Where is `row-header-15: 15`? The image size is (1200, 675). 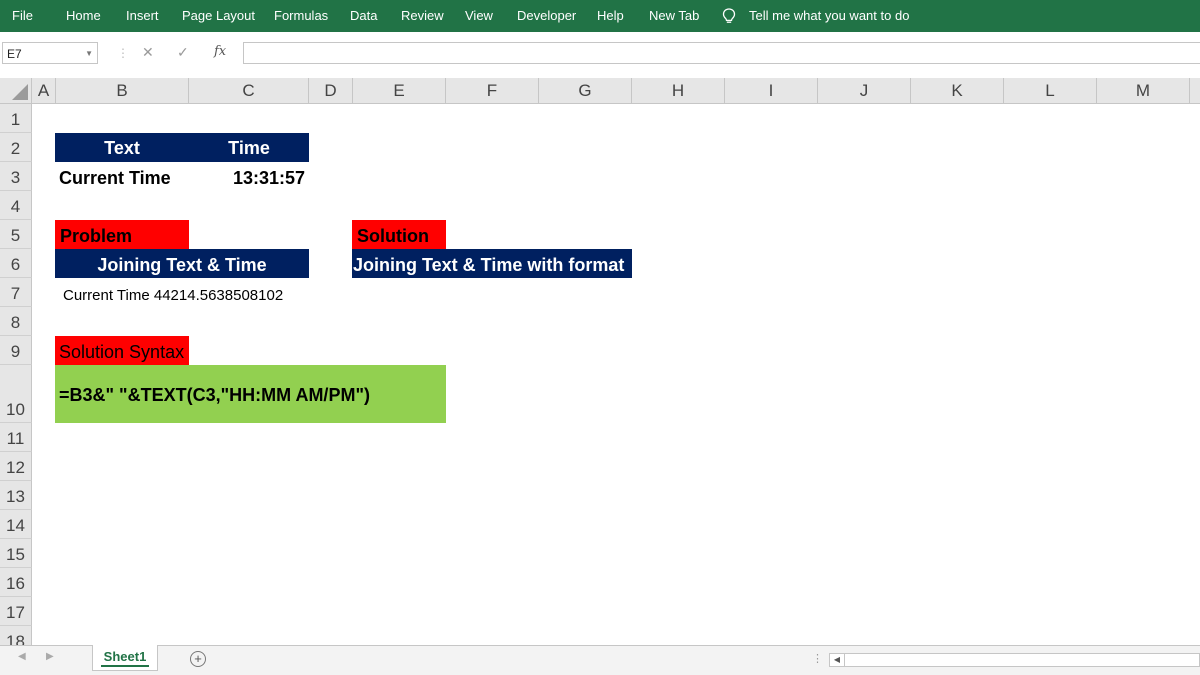 row-header-15: 15 is located at coordinates (16, 553).